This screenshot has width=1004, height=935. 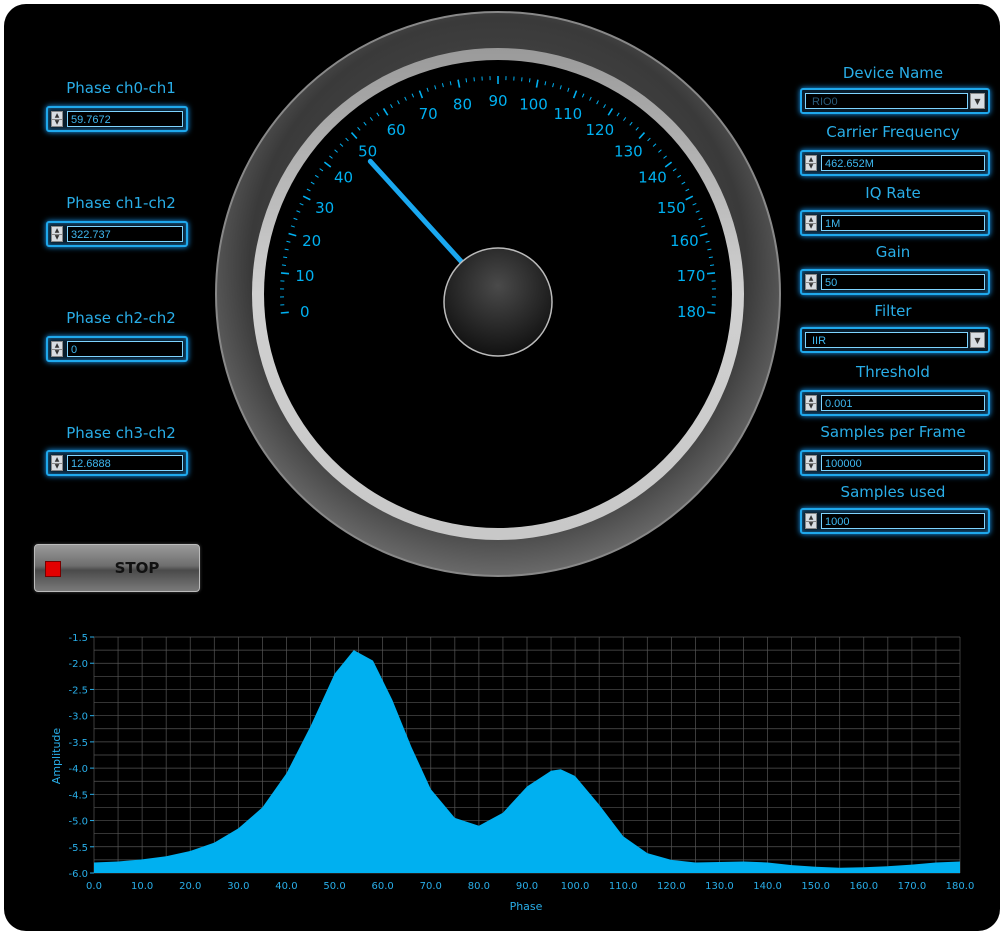 I want to click on x-tick-label: 100.0, so click(x=575, y=886).